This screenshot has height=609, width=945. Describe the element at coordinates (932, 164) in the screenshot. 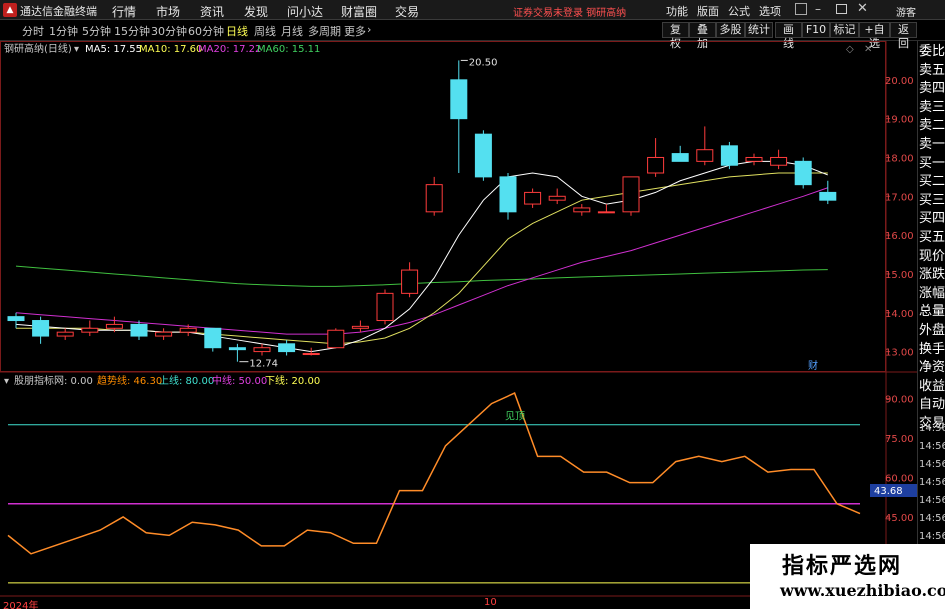

I see `side-item: 买一` at that location.